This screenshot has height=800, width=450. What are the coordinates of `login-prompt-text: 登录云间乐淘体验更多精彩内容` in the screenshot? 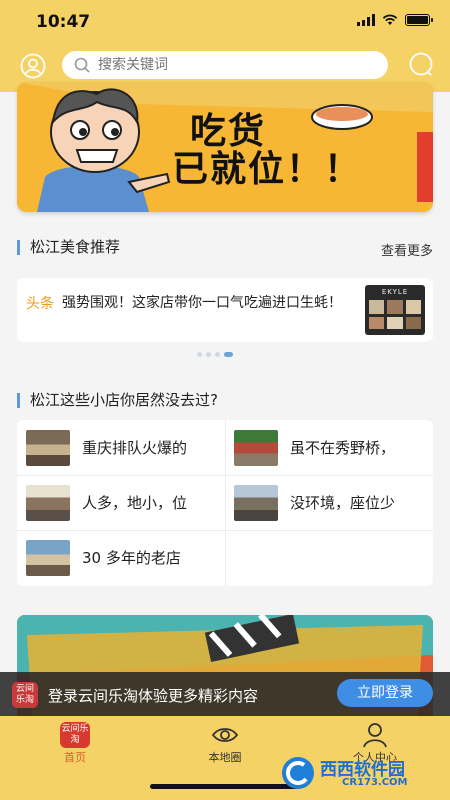 It's located at (153, 696).